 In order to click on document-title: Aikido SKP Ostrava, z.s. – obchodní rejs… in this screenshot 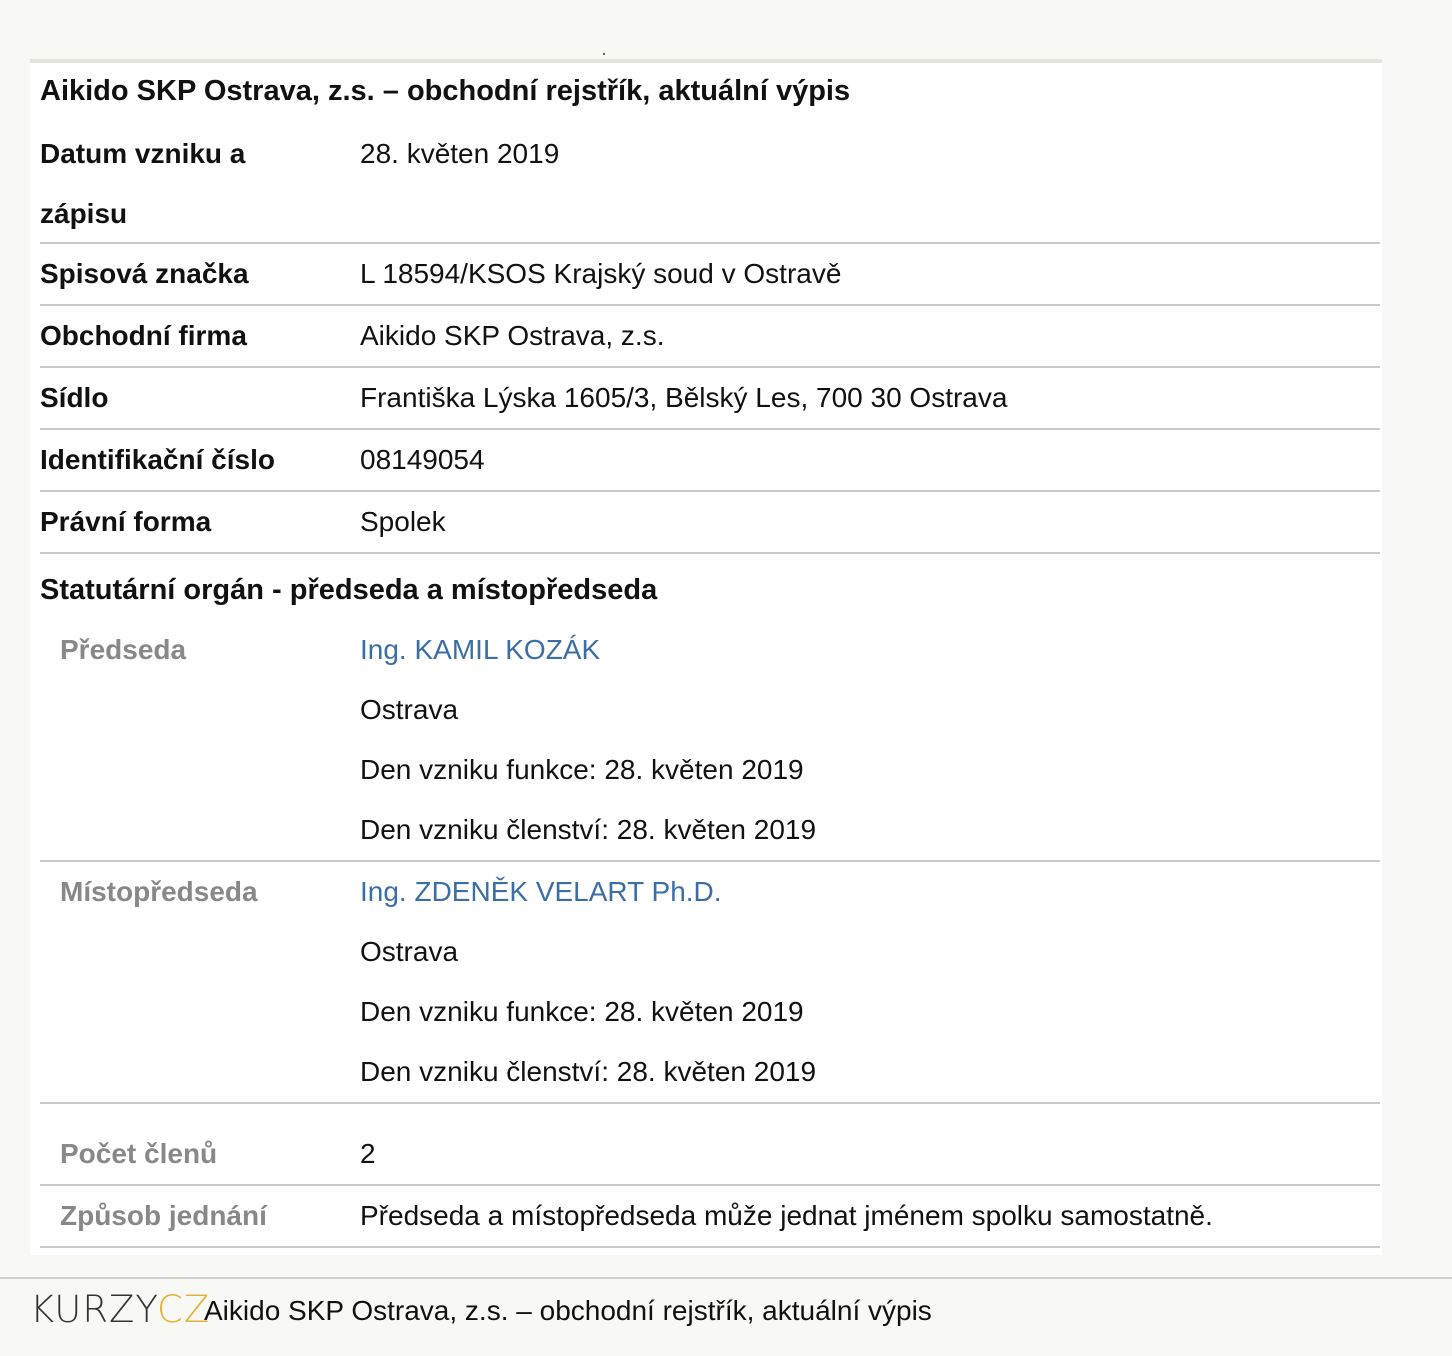, I will do `click(445, 91)`.